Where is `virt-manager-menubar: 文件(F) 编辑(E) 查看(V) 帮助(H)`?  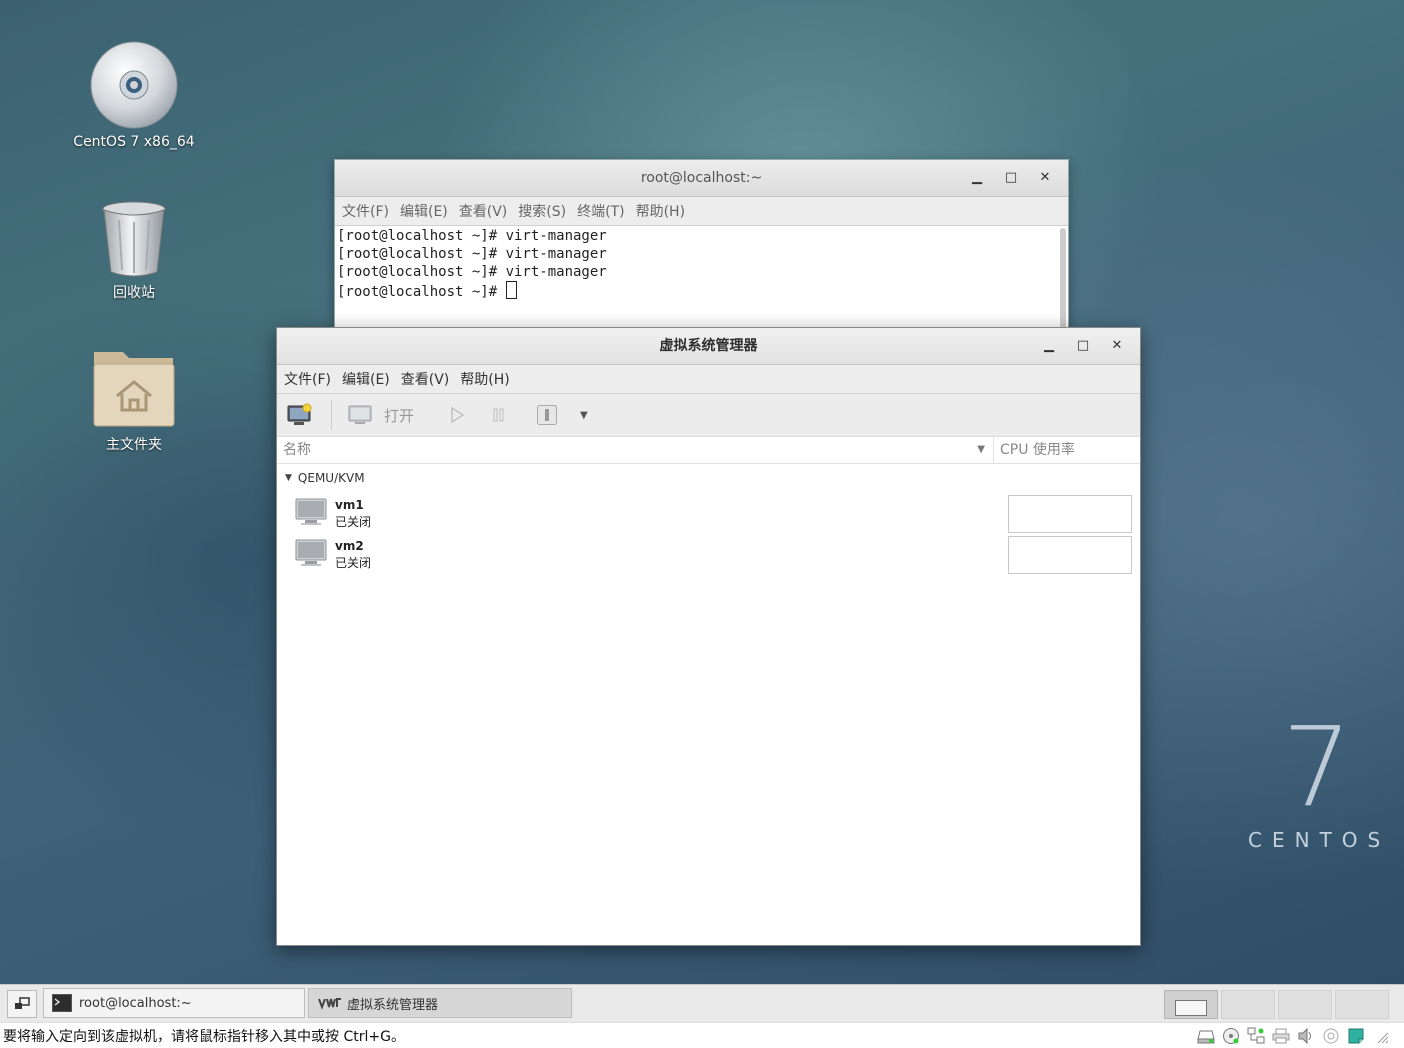 virt-manager-menubar: 文件(F) 编辑(E) 查看(V) 帮助(H) is located at coordinates (708, 379).